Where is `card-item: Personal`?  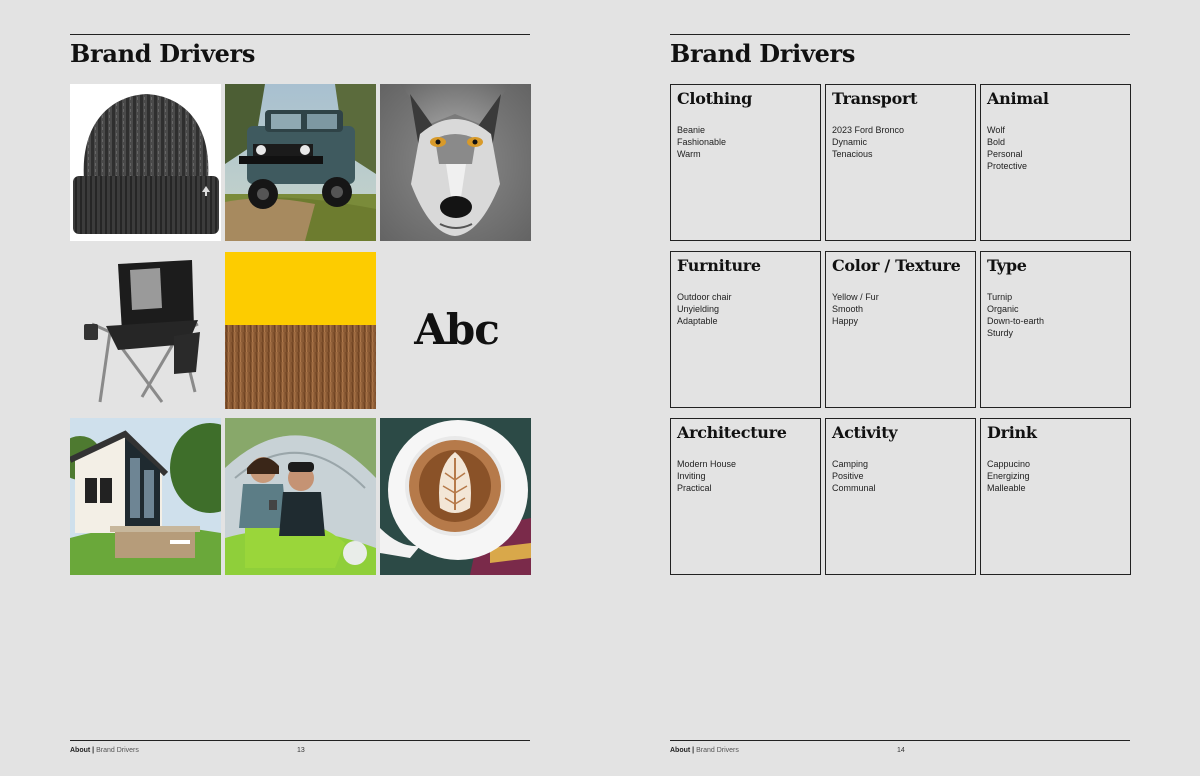
card-item: Personal is located at coordinates (1005, 154).